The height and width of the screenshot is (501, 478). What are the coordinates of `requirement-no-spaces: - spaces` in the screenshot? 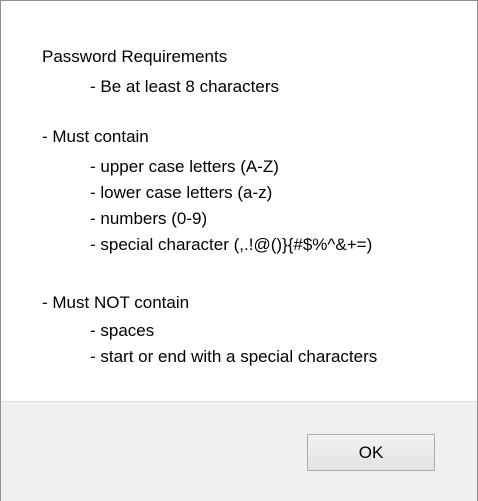 It's located at (122, 330).